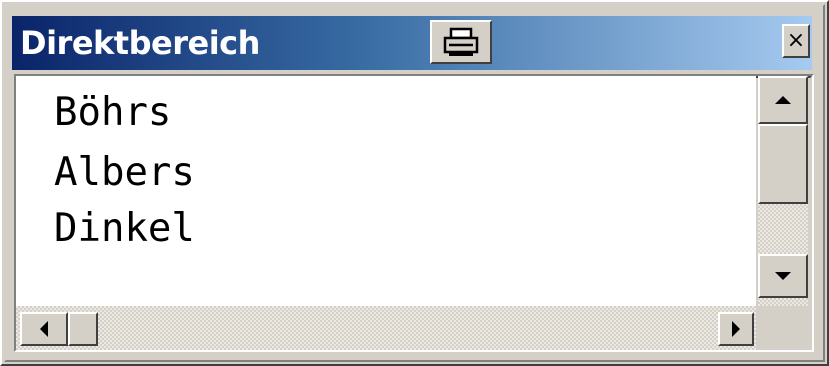  I want to click on scroll-up-button, so click(783, 100).